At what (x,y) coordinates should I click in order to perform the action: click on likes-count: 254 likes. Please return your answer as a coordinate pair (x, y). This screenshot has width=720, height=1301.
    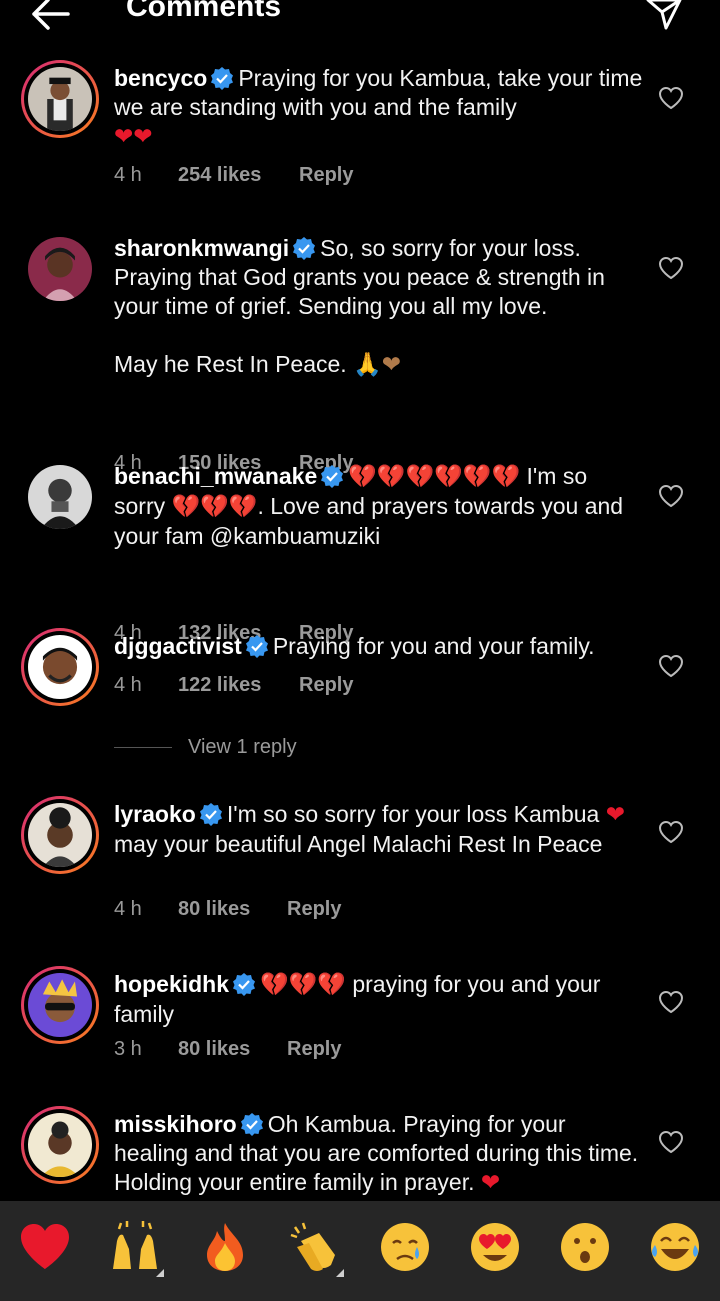
    Looking at the image, I should click on (238, 175).